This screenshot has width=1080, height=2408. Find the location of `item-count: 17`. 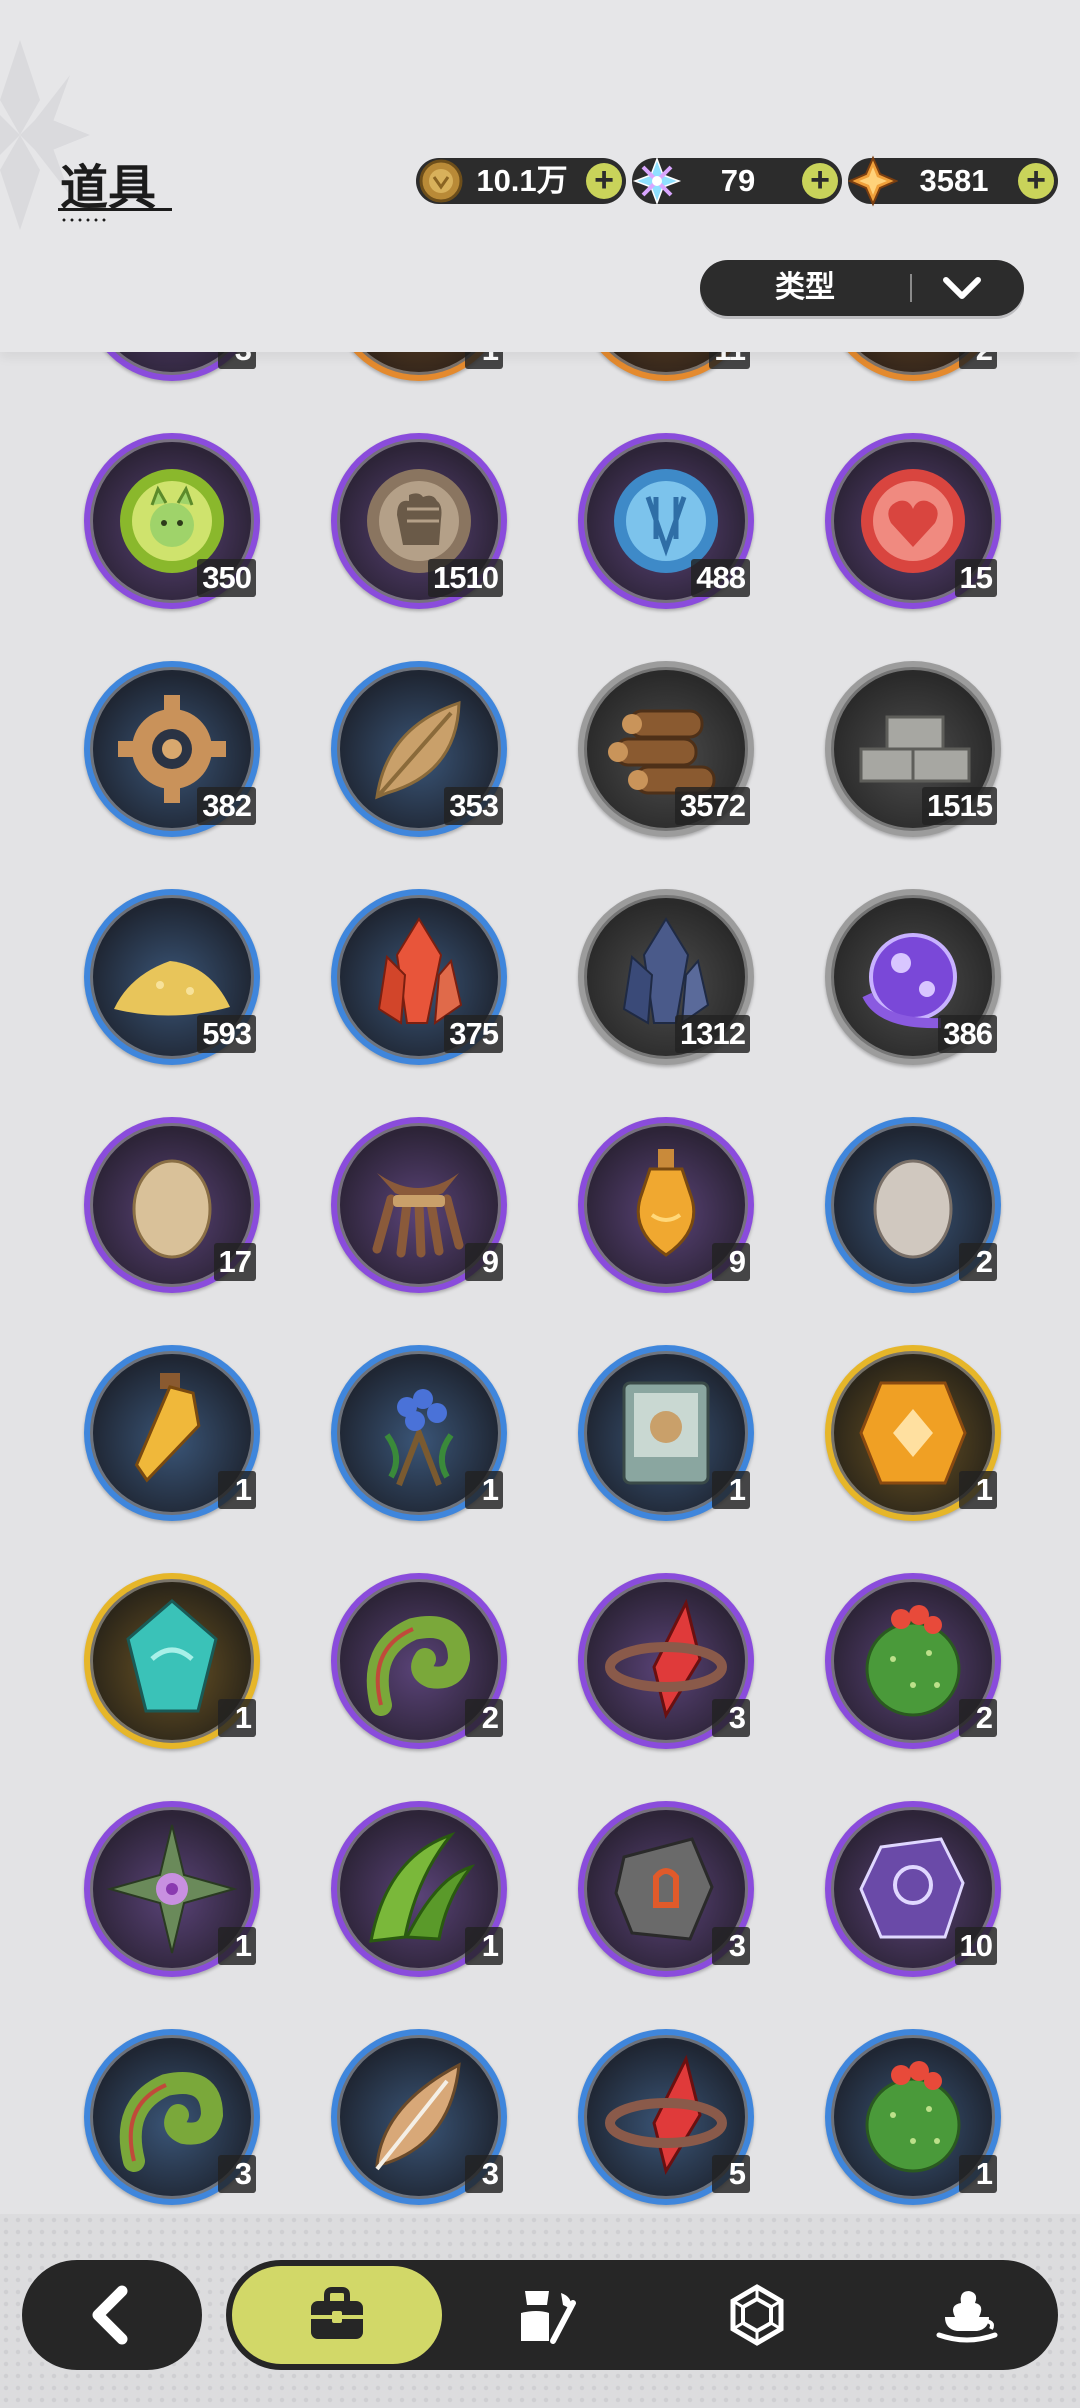

item-count: 17 is located at coordinates (234, 1262).